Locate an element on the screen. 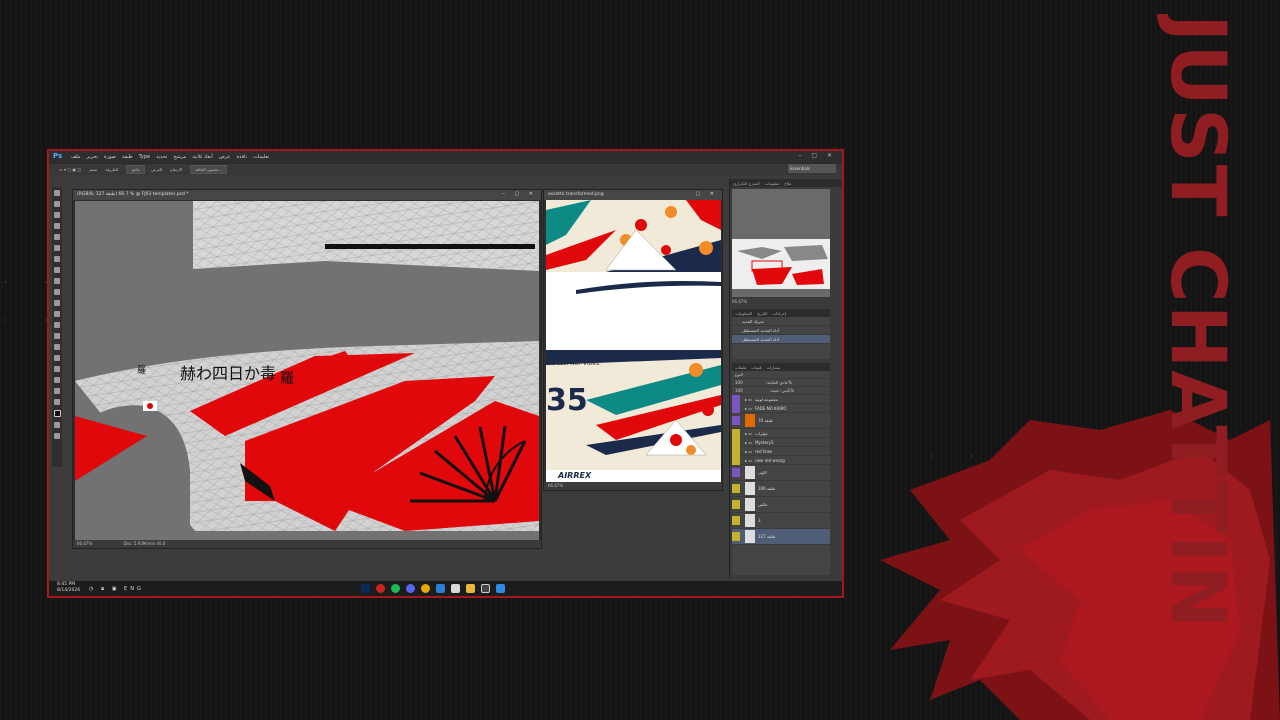 The image size is (1280, 720). layer-row-selected: طبقة 127 is located at coordinates (781, 537).